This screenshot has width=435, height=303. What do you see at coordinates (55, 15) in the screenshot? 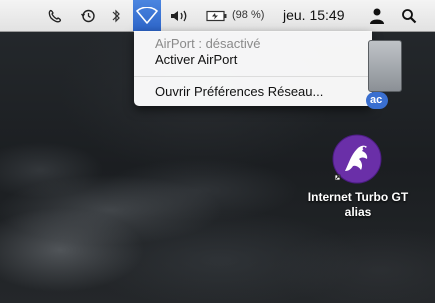
I see `phone-icon` at bounding box center [55, 15].